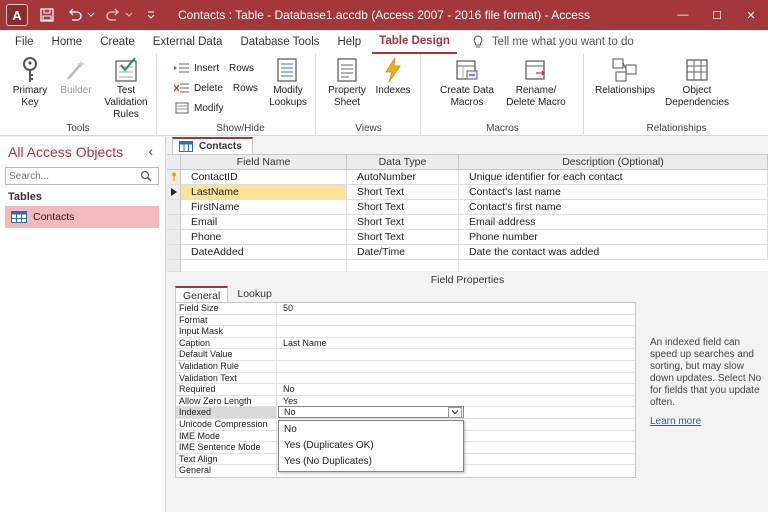 The width and height of the screenshot is (768, 512). What do you see at coordinates (562, 42) in the screenshot?
I see `tell-me-text: Tell me what you want to do` at bounding box center [562, 42].